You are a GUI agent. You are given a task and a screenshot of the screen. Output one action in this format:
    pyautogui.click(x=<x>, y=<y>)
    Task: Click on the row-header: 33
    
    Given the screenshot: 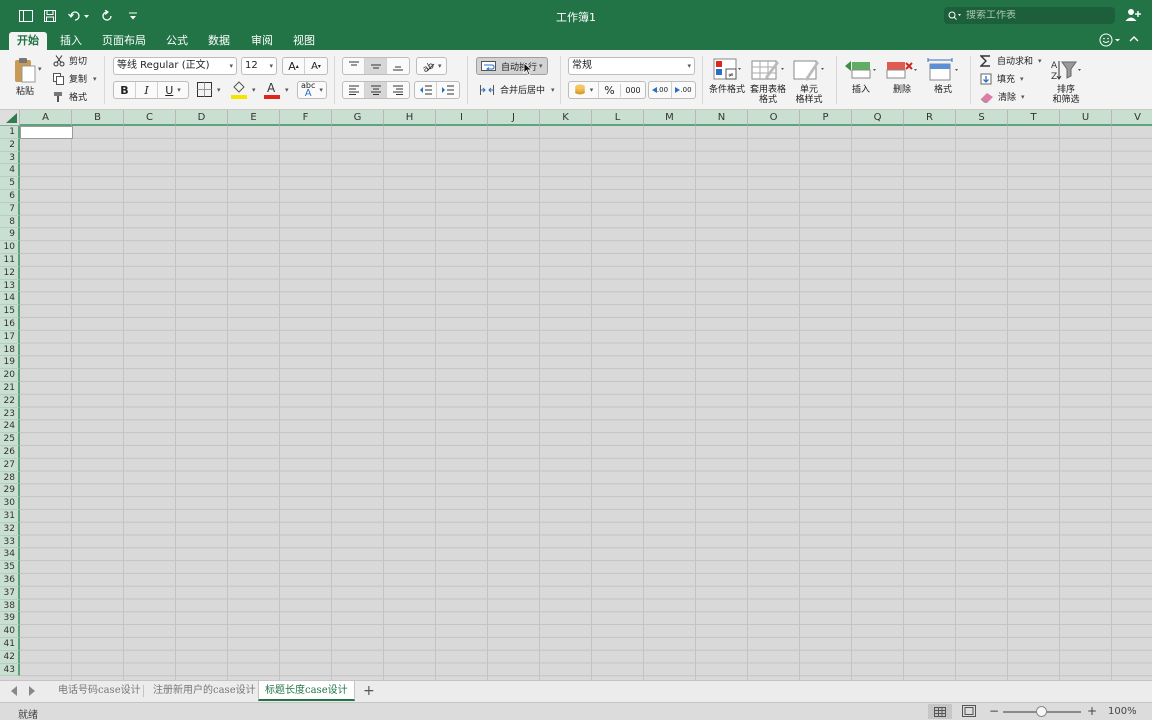 What is the action you would take?
    pyautogui.click(x=10, y=542)
    